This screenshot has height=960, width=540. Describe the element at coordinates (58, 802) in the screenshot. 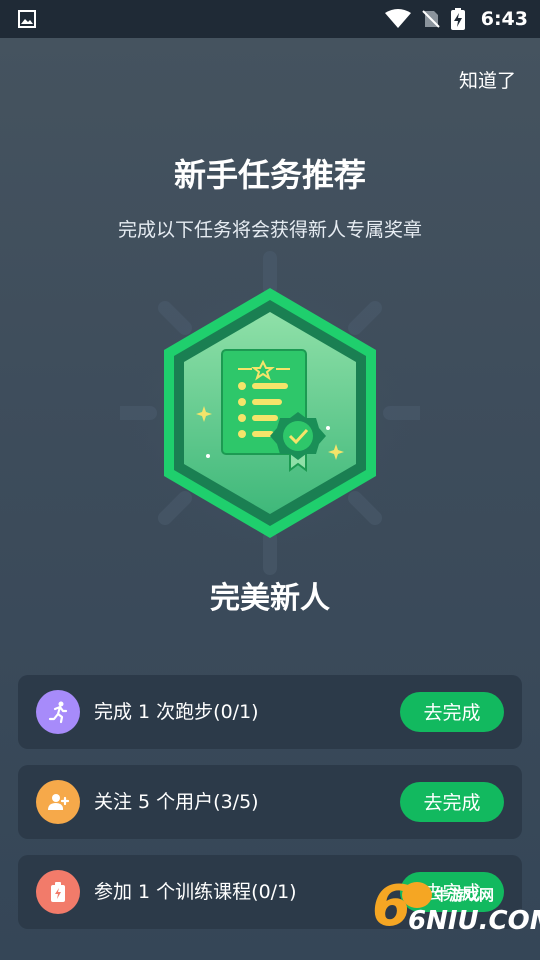

I see `add-user-icon` at that location.